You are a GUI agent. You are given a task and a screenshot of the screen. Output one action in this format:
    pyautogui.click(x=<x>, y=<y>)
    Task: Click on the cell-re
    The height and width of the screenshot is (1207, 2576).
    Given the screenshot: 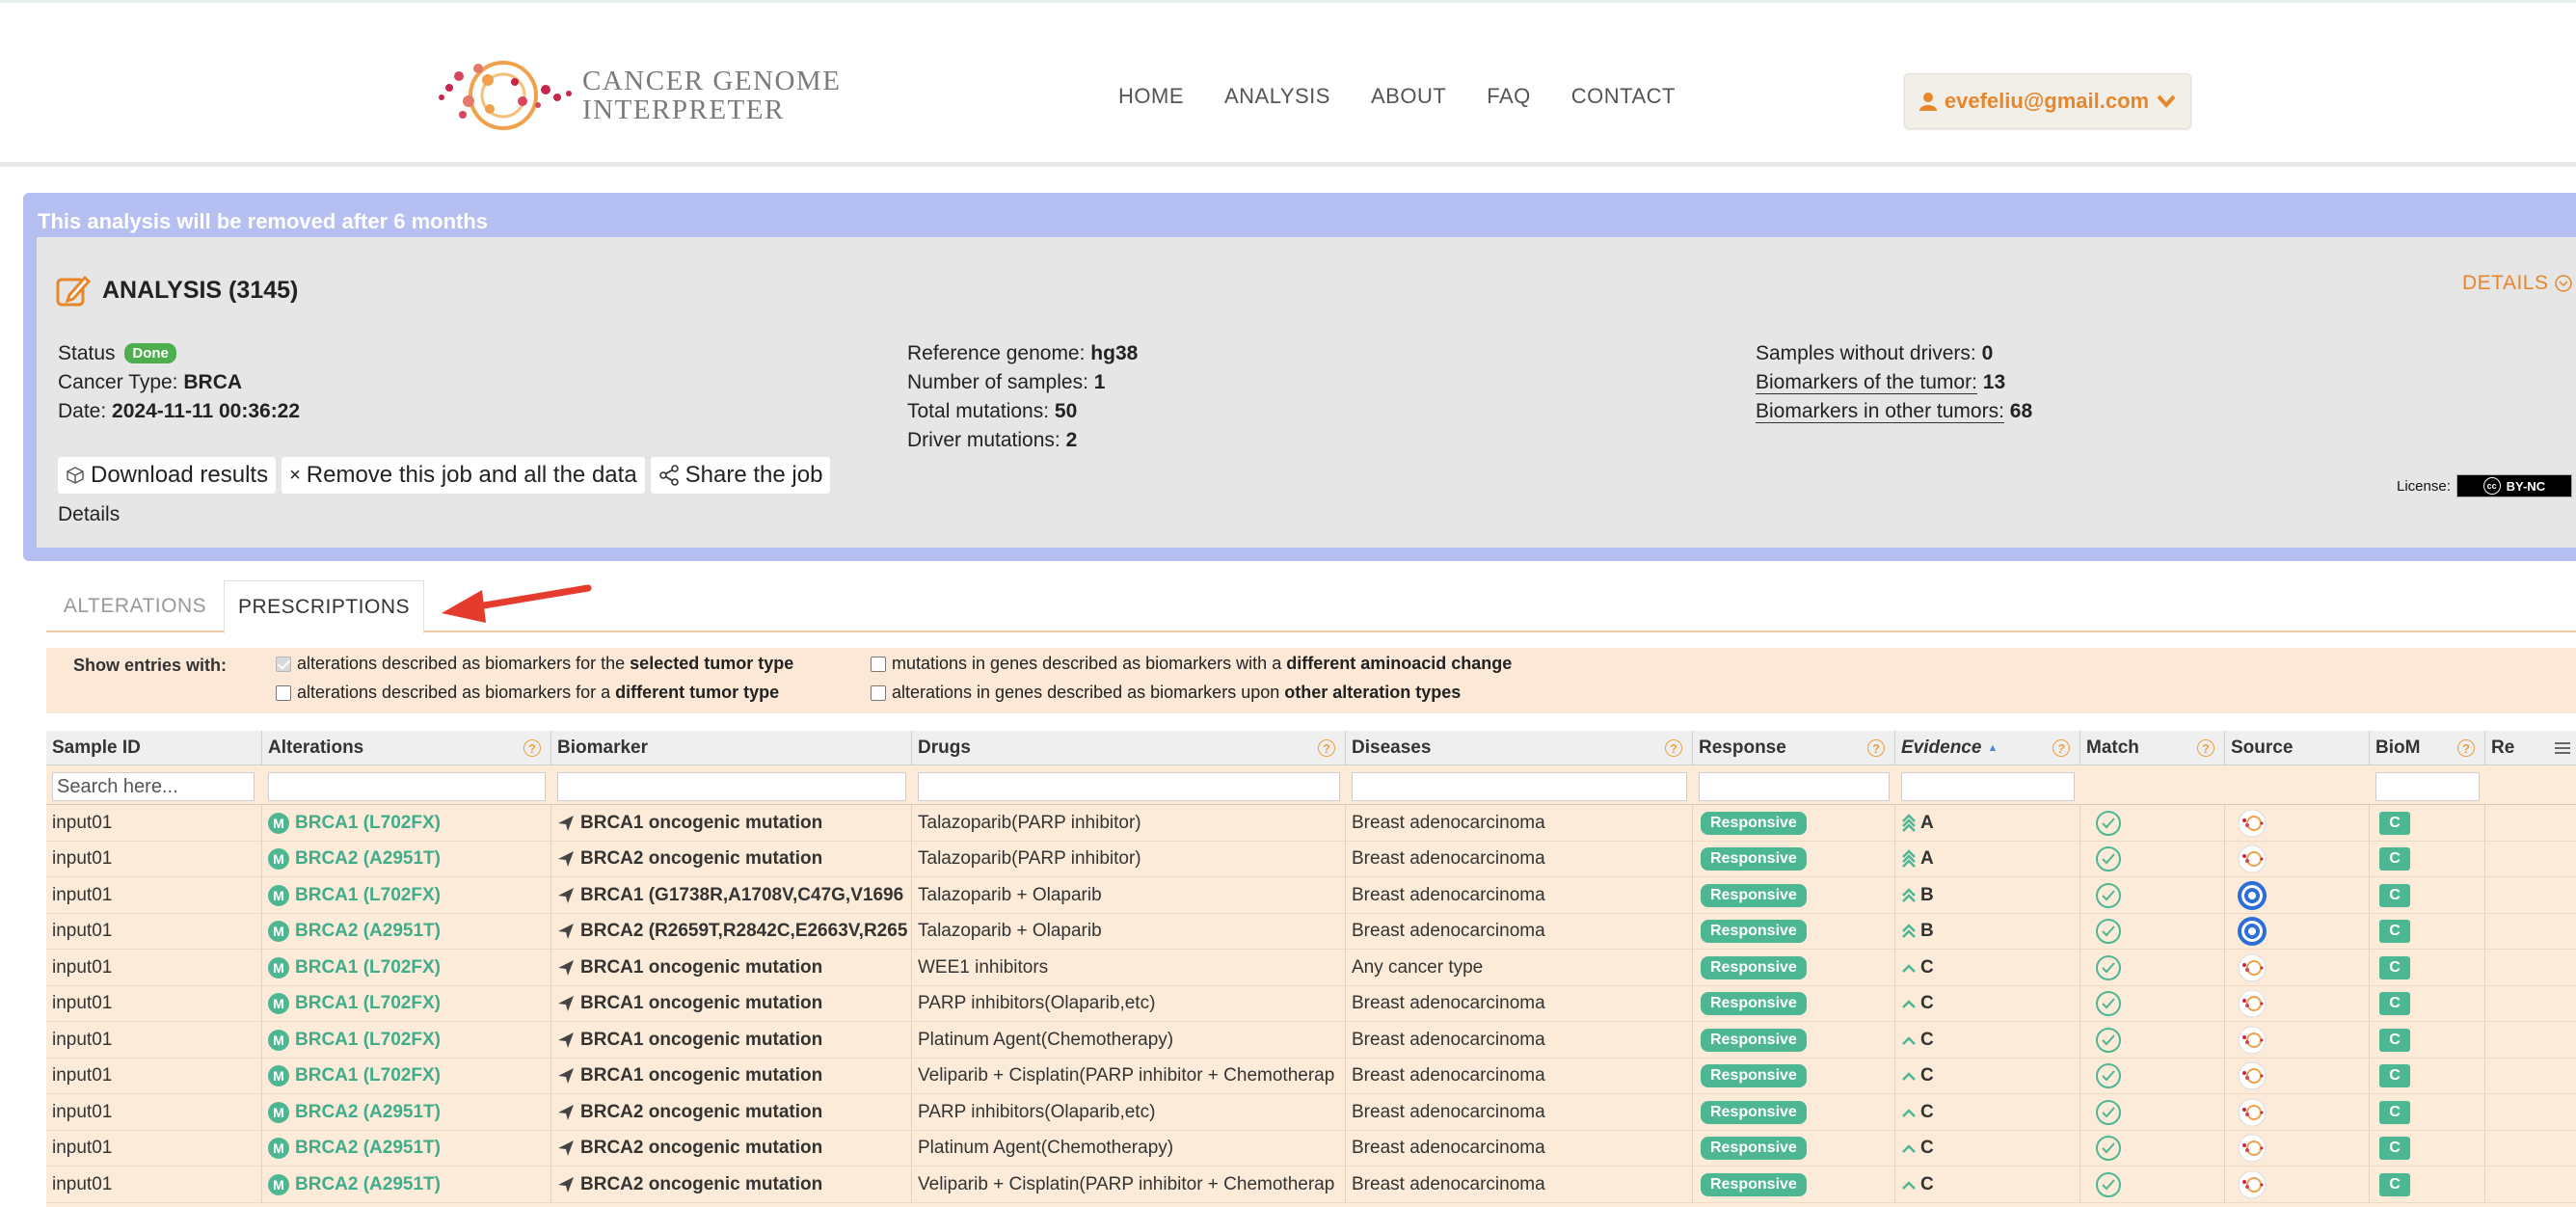 What is the action you would take?
    pyautogui.click(x=2530, y=968)
    